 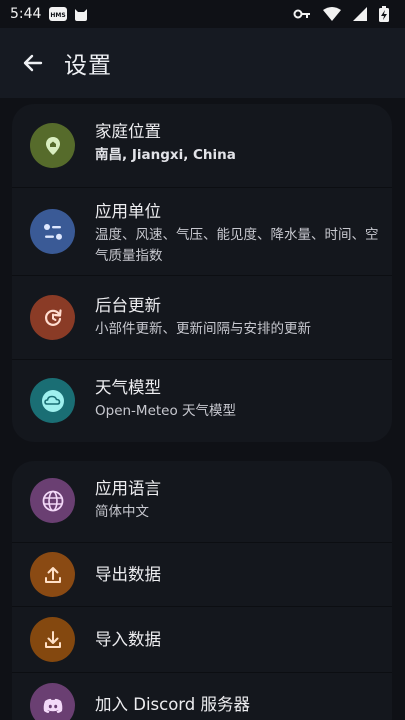 What do you see at coordinates (26, 14) in the screenshot?
I see `status-time: 5:44` at bounding box center [26, 14].